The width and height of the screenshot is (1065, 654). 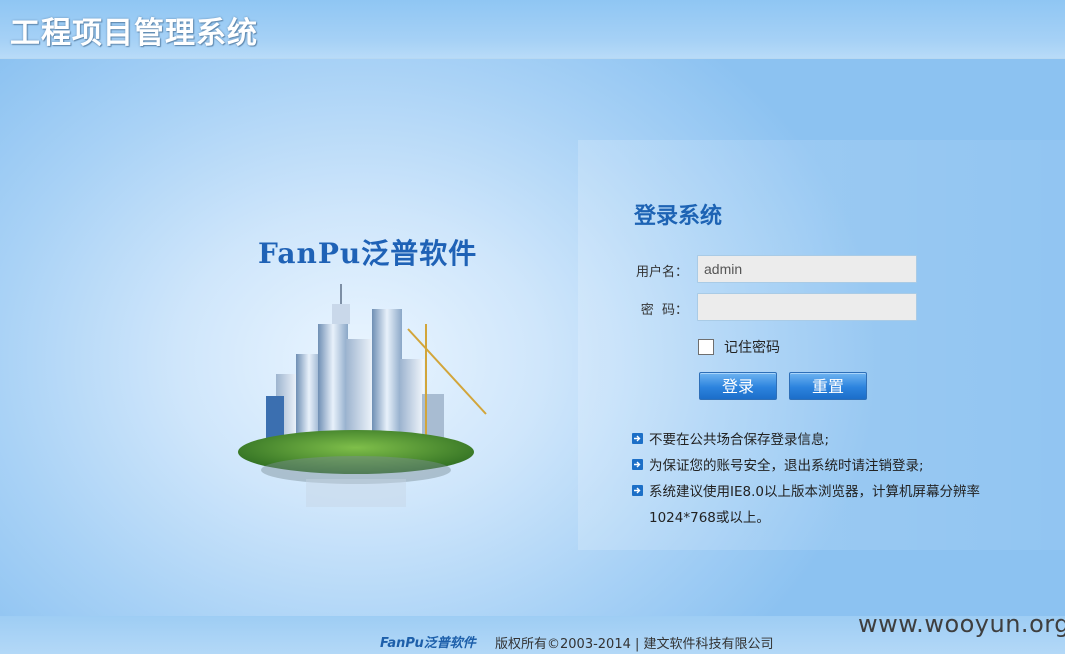 What do you see at coordinates (807, 307) in the screenshot?
I see `password-input` at bounding box center [807, 307].